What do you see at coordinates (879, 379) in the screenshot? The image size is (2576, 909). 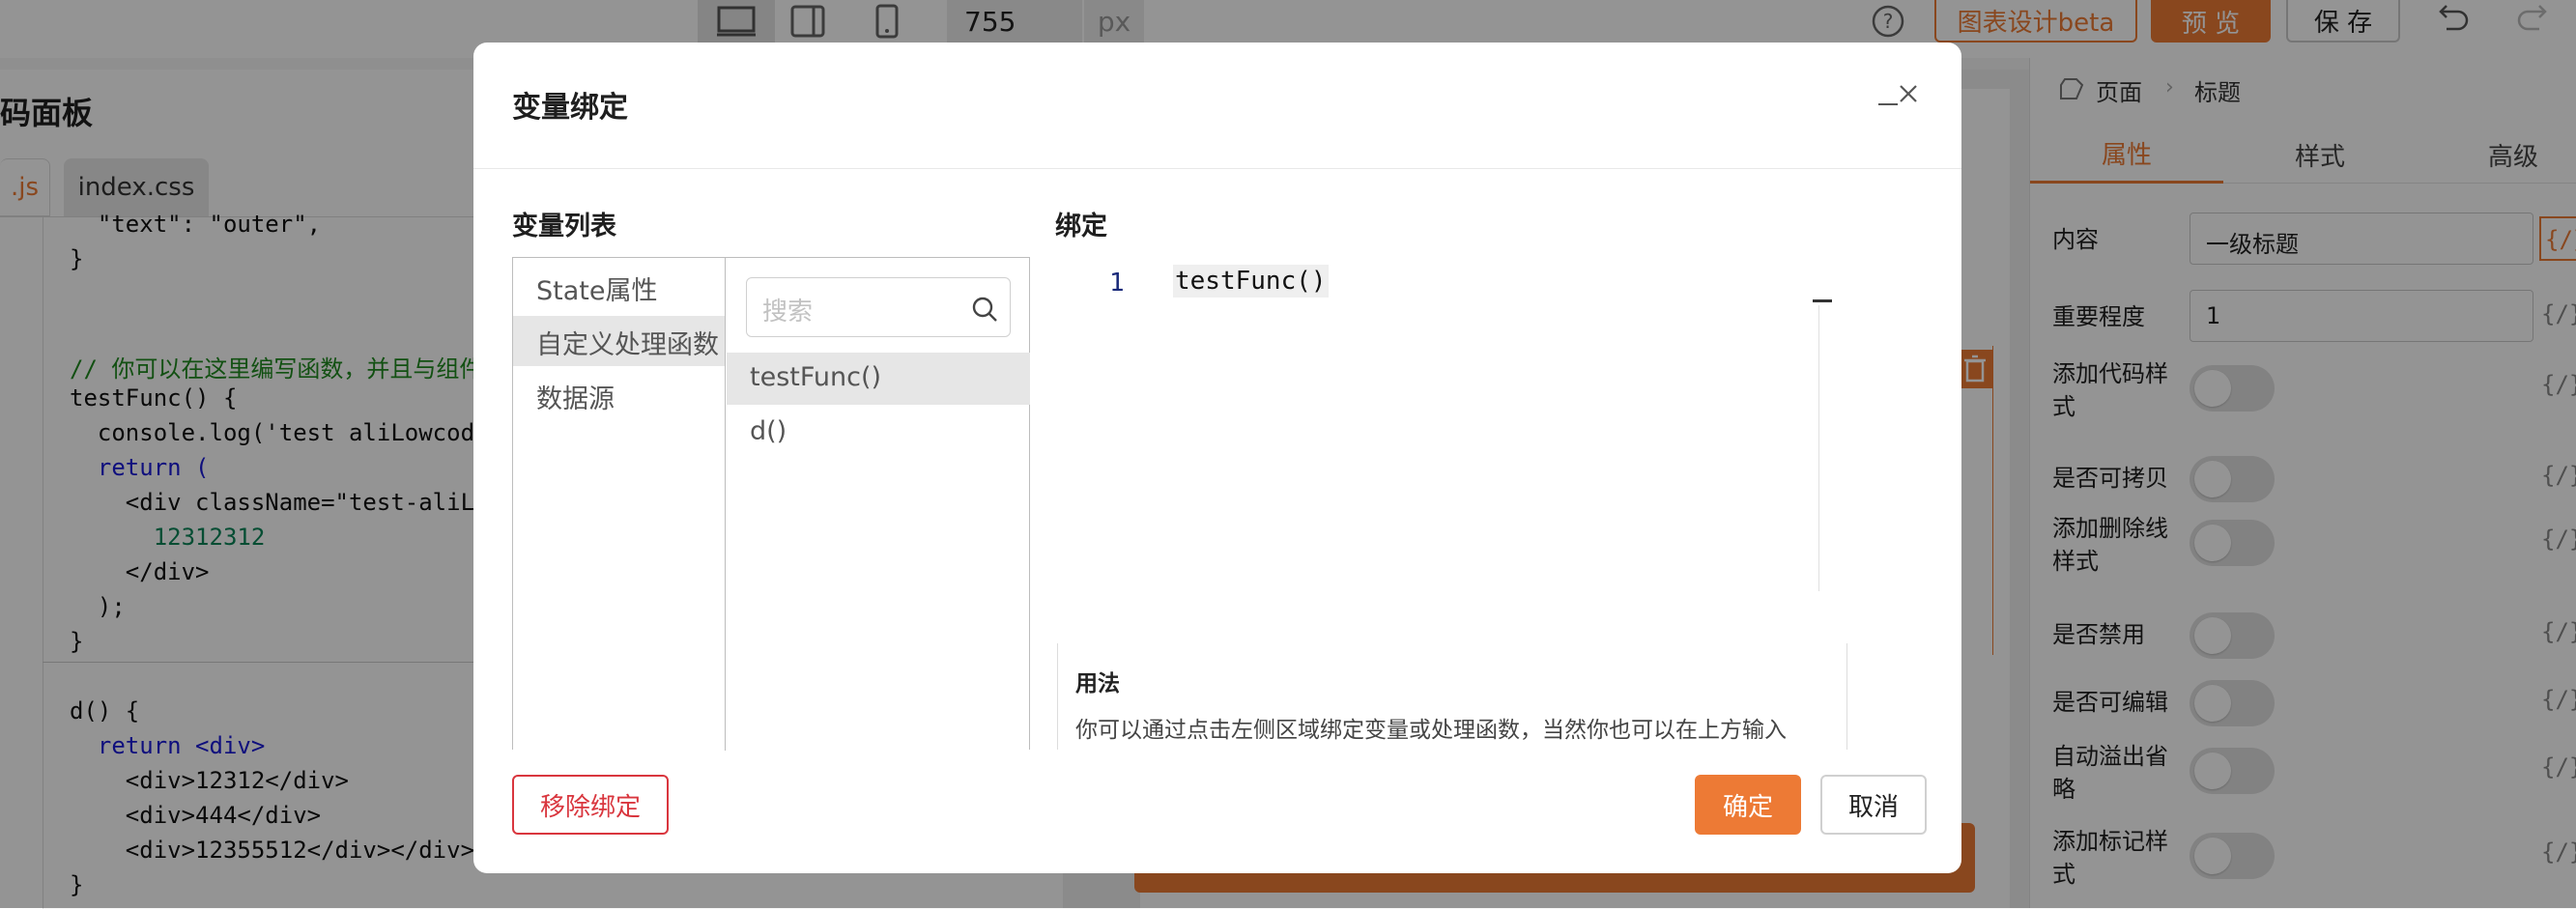 I see `function-item-testfunc: testFunc()` at bounding box center [879, 379].